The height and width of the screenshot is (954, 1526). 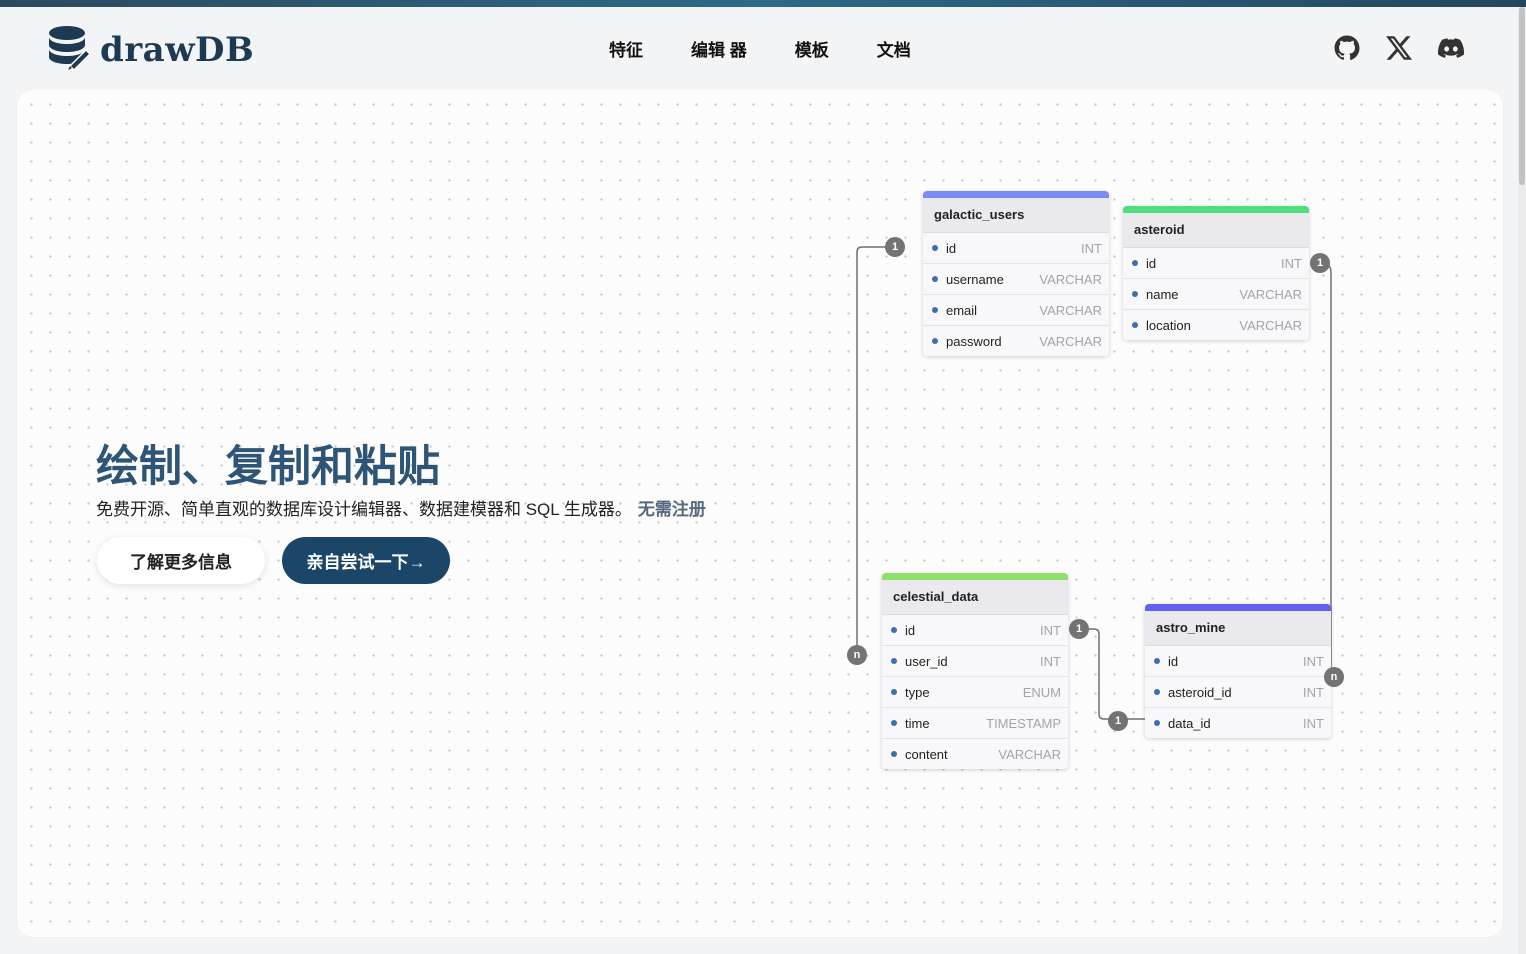 I want to click on no-signup-link: 无需注册, so click(x=672, y=509).